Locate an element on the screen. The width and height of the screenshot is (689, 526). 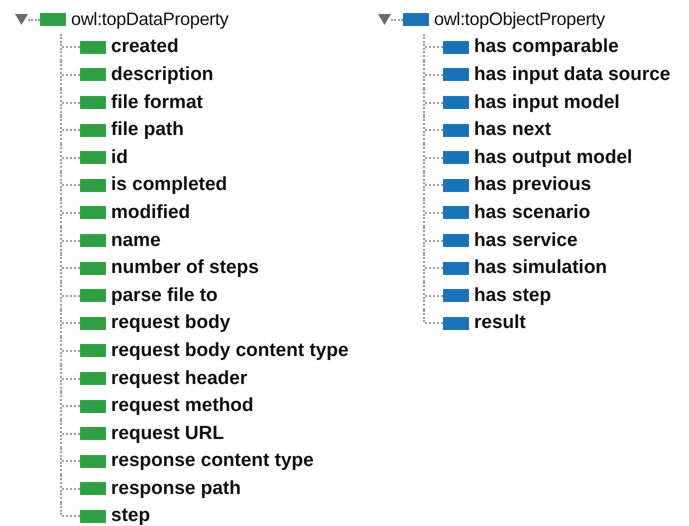
tree-node-label: name is located at coordinates (136, 241).